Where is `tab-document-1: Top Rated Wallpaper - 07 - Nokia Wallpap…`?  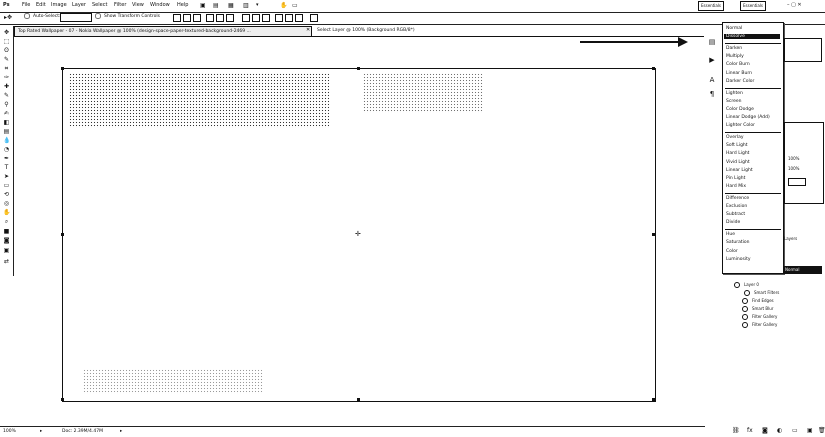
tab-document-1: Top Rated Wallpaper - 07 - Nokia Wallpap… is located at coordinates (163, 31).